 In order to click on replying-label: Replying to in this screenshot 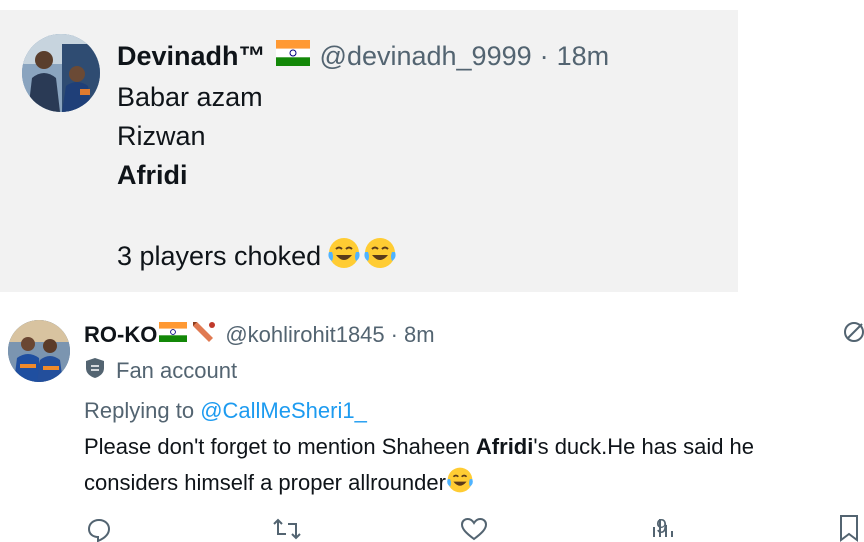, I will do `click(139, 410)`.